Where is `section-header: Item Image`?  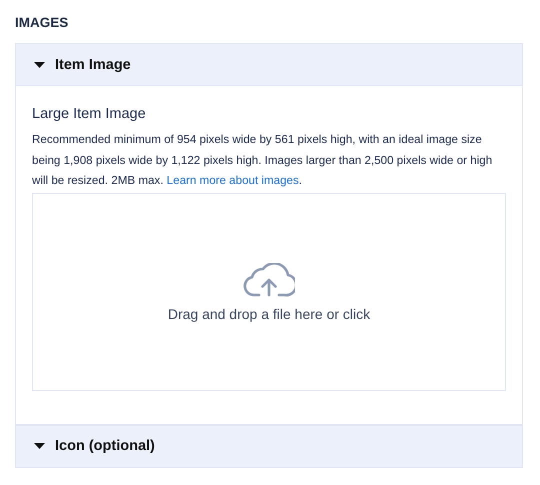
section-header: Item Image is located at coordinates (269, 64).